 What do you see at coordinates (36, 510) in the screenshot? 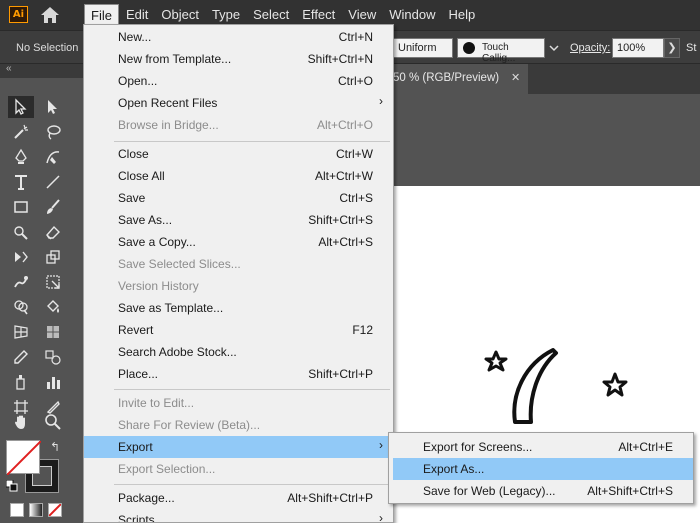
I see `gradient-mode-button` at bounding box center [36, 510].